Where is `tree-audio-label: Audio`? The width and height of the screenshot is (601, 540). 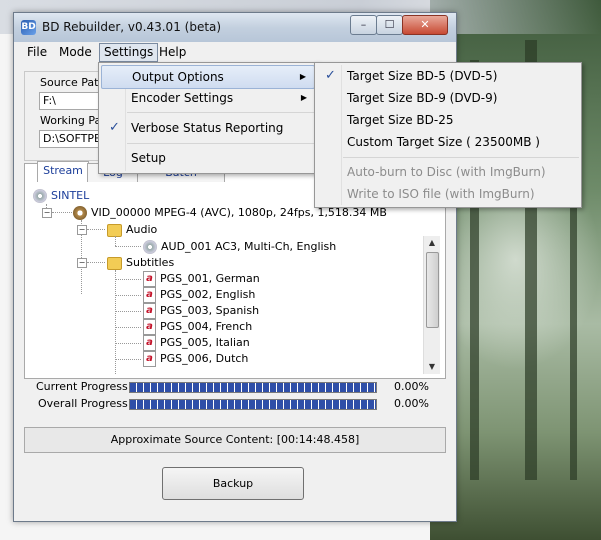
tree-audio-label: Audio is located at coordinates (142, 229).